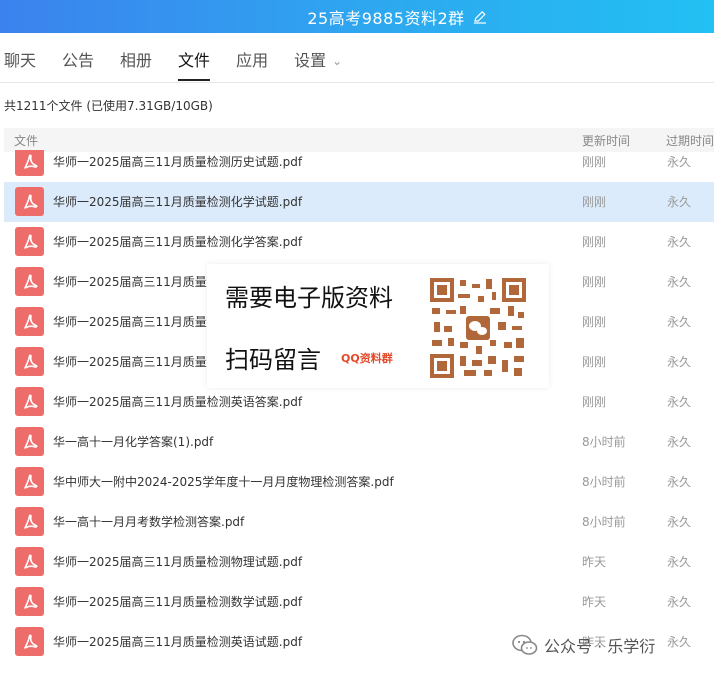  What do you see at coordinates (177, 201) in the screenshot?
I see `file-name: 华师一2025届高三11月质量检测化学试题.pdf` at bounding box center [177, 201].